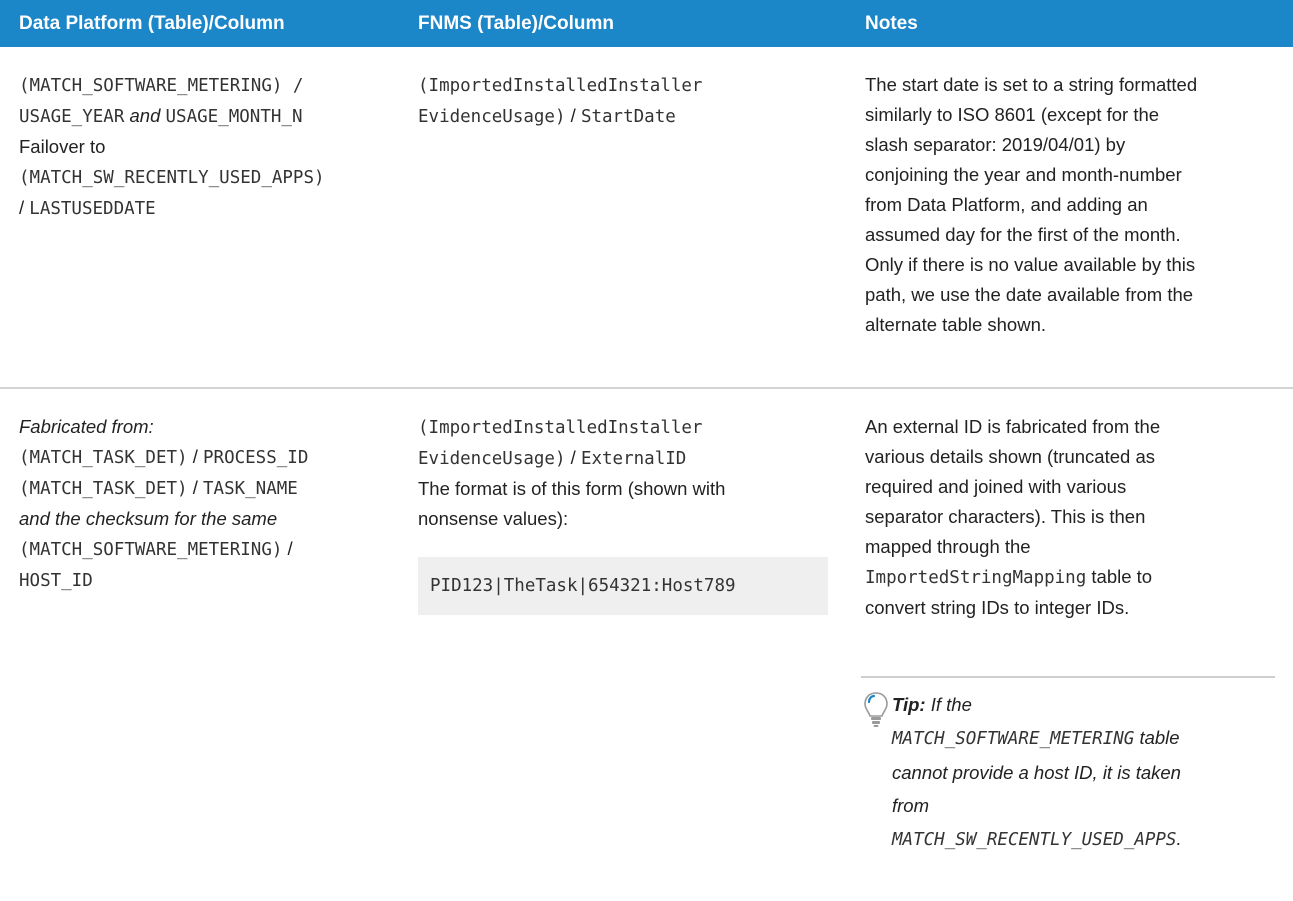 The image size is (1293, 901). I want to click on notes-line: path, we use the date available from the, so click(1029, 294).